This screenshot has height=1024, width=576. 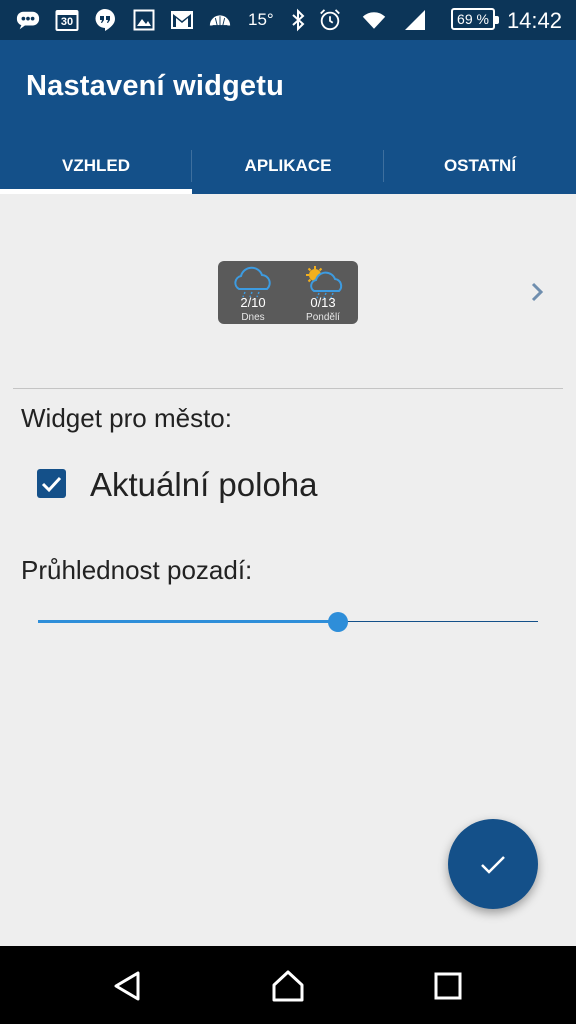 I want to click on calendar-day: 30, so click(x=67, y=22).